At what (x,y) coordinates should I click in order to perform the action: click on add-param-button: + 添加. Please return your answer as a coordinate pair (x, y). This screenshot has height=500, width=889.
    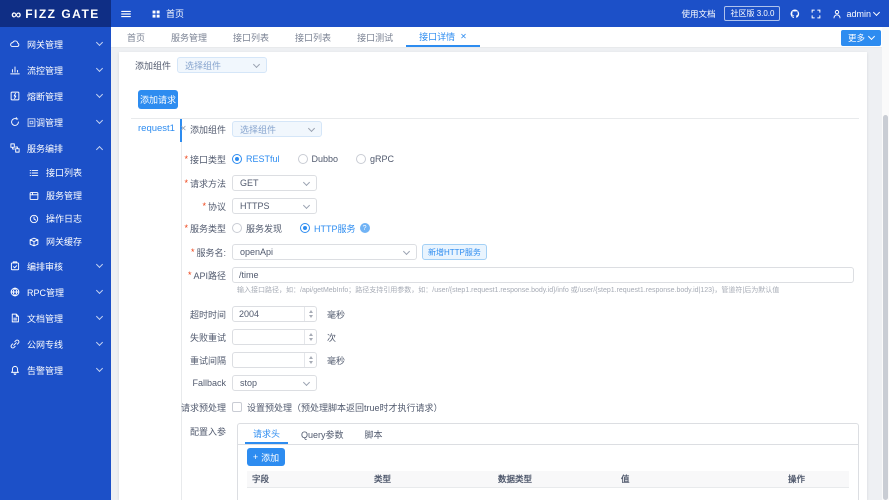
    Looking at the image, I should click on (266, 457).